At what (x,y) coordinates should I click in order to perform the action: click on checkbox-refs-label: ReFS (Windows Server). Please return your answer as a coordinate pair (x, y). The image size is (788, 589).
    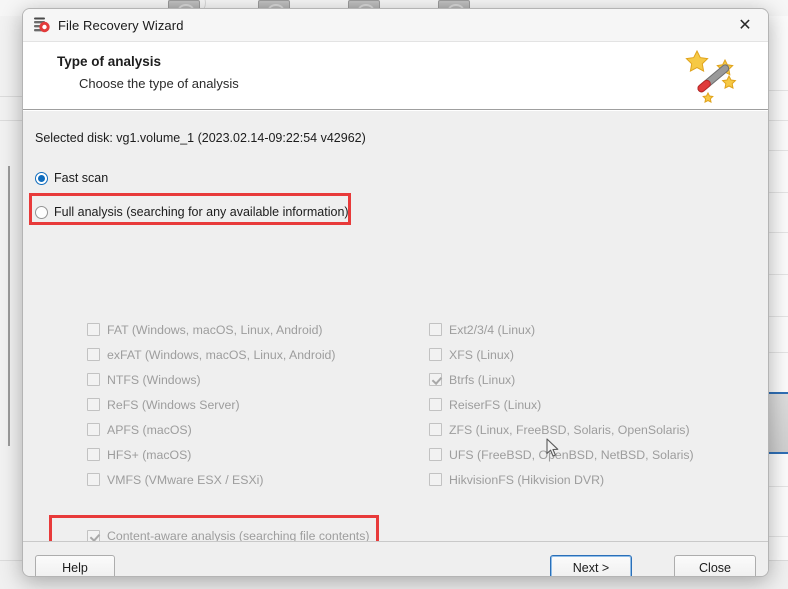
    Looking at the image, I should click on (173, 404).